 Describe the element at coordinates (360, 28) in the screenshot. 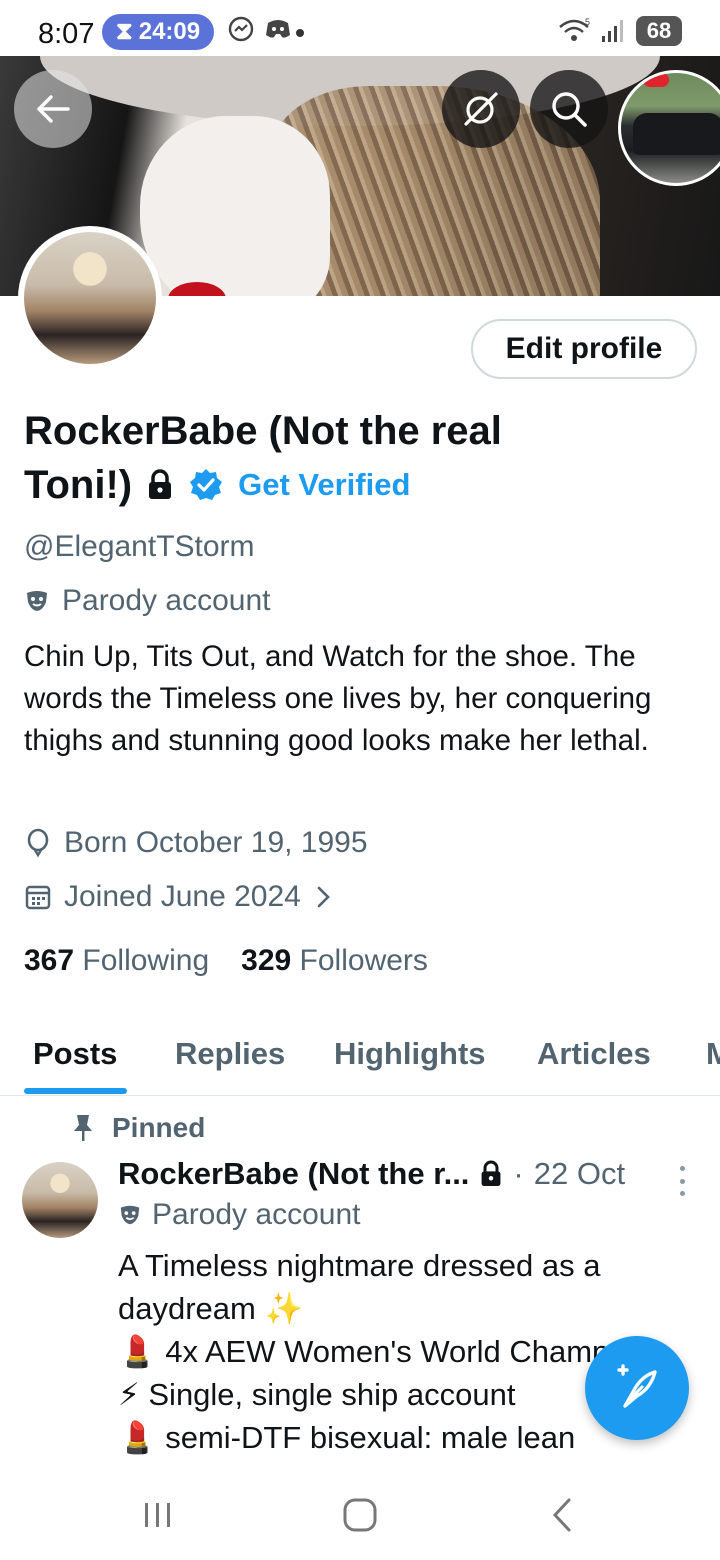

I see `status-bar: 8:07 ⧗ 24:09 5 68` at that location.